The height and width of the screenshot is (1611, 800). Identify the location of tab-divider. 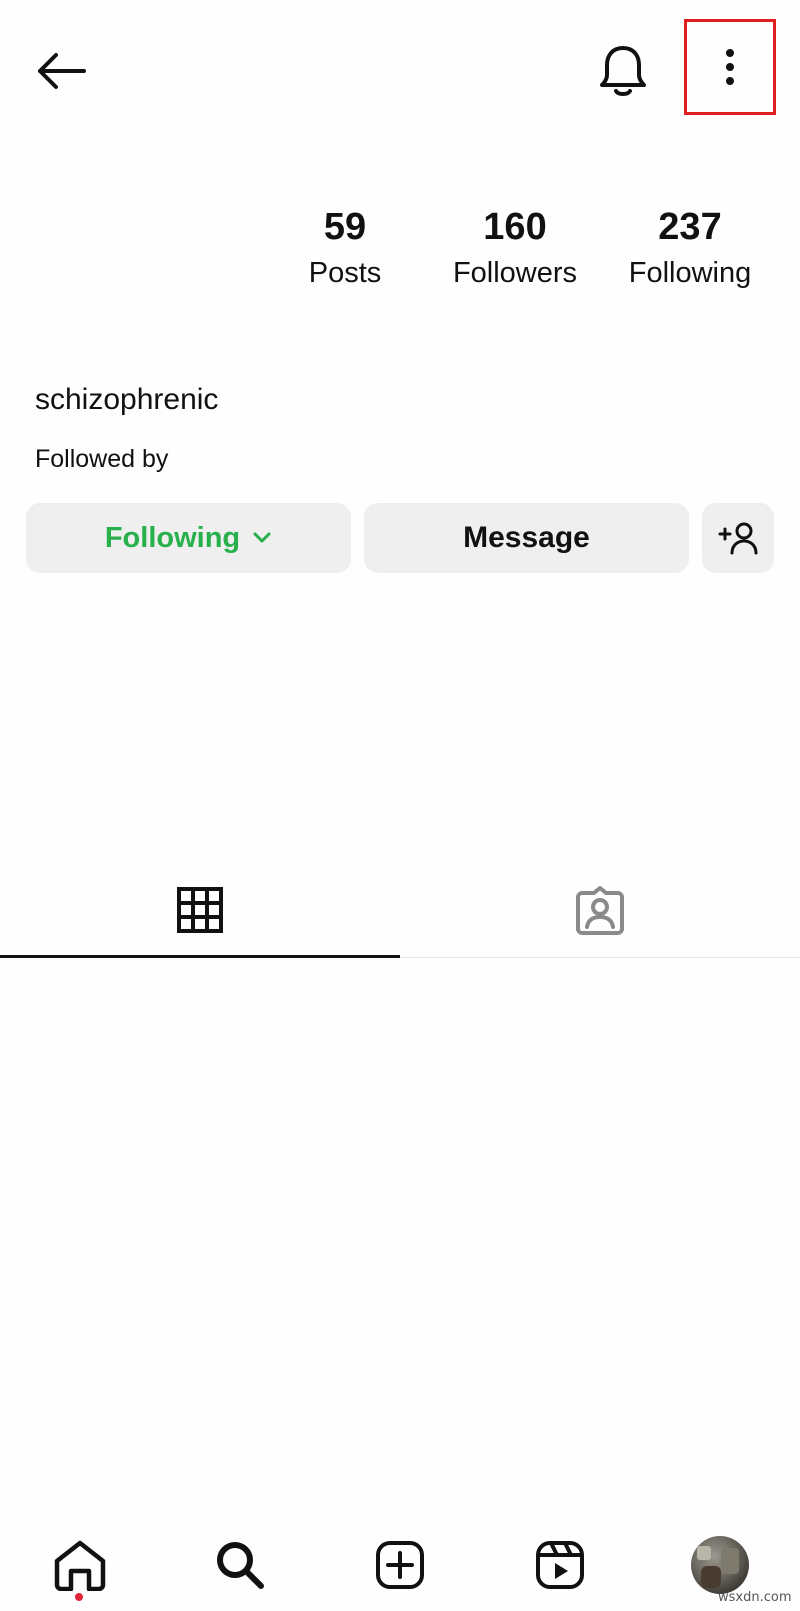
(600, 957).